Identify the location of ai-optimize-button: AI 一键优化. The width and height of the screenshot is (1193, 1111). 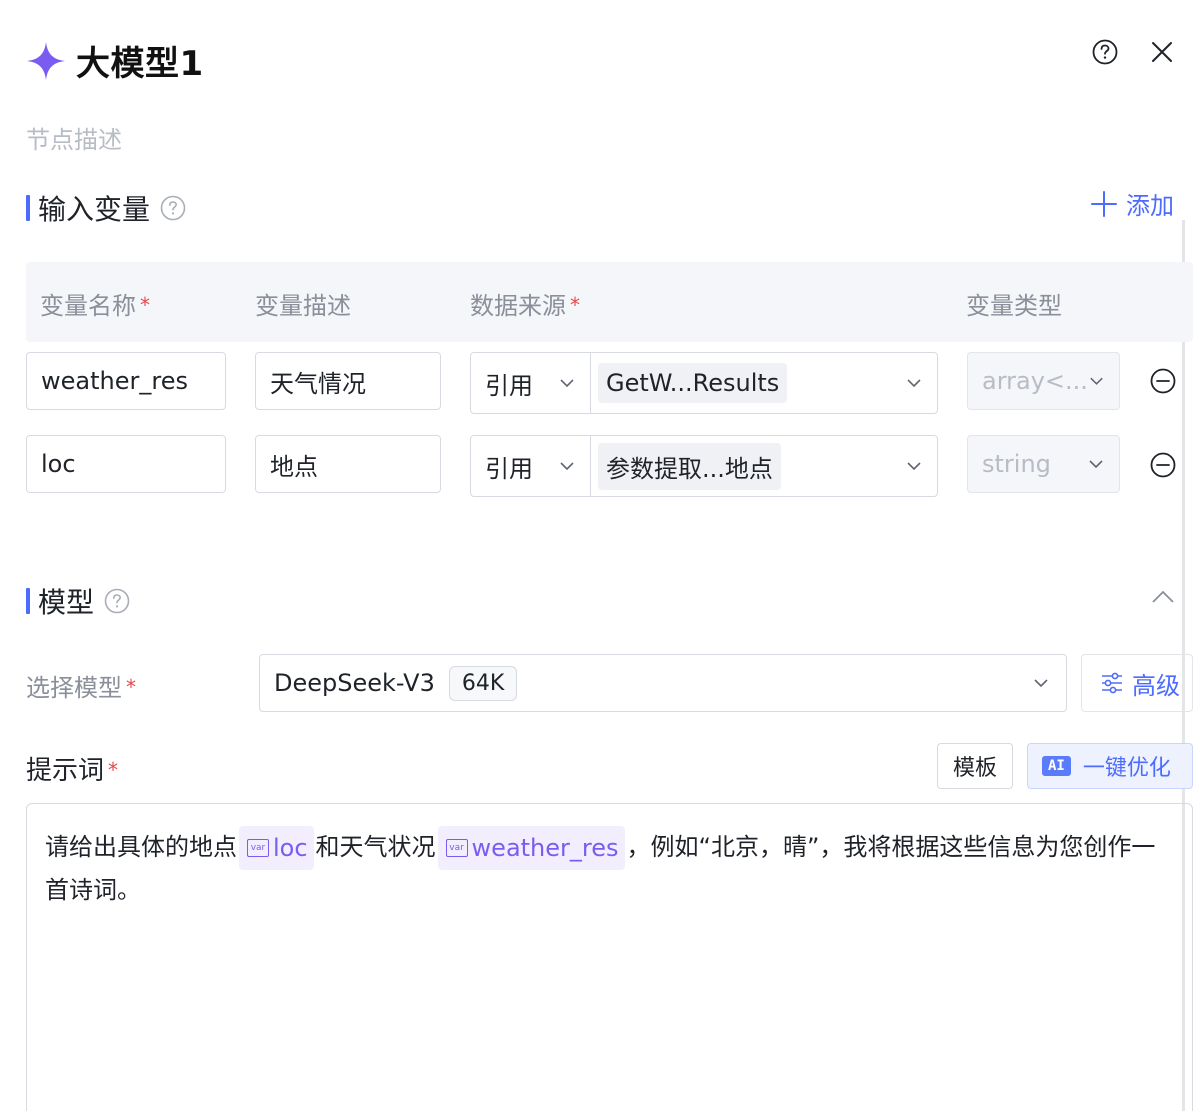
(1110, 766).